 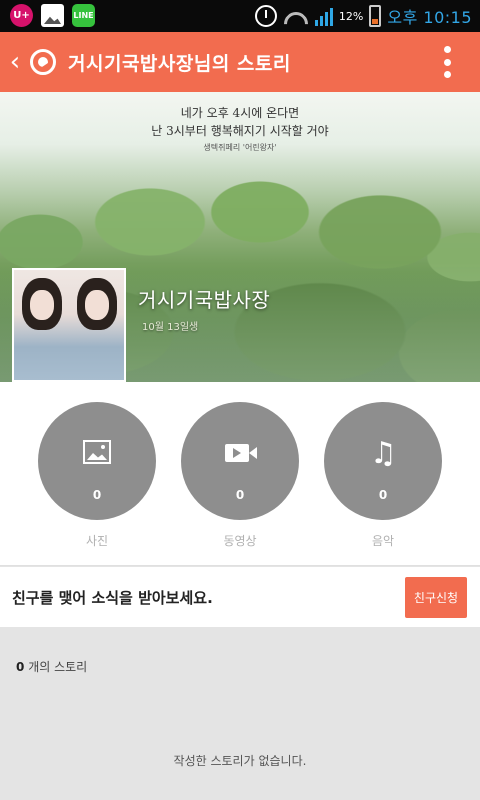 What do you see at coordinates (323, 16) in the screenshot?
I see `signal-icon` at bounding box center [323, 16].